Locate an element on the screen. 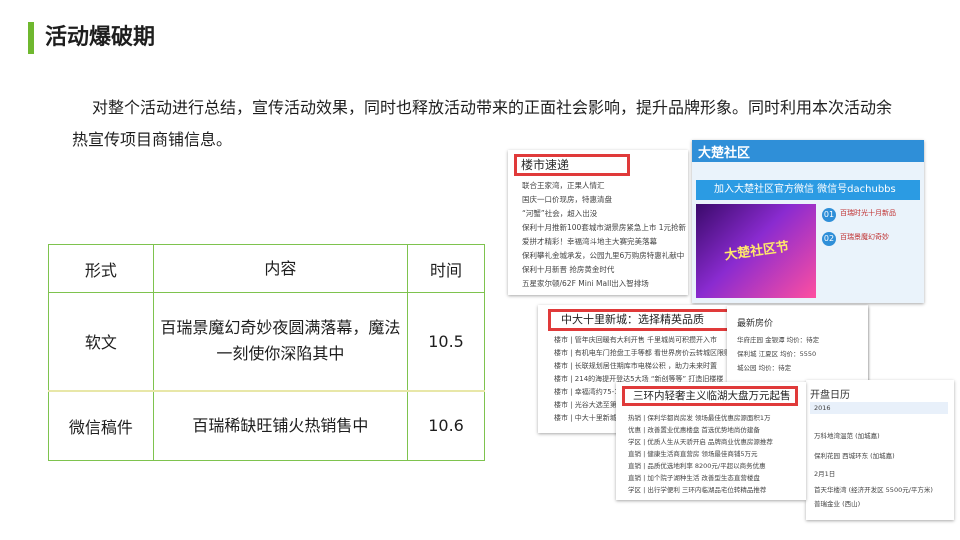 Image resolution: width=960 pixels, height=540 pixels. table-header-row: 形式 内容 时间 is located at coordinates (266, 268).